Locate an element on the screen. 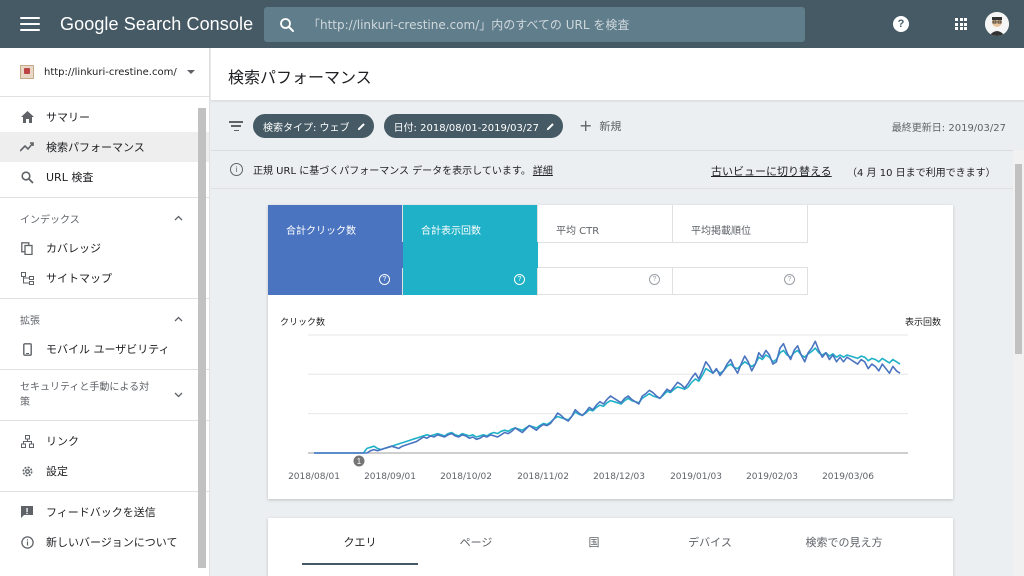 This screenshot has width=1024, height=576. sidebar-section-index: インデックス is located at coordinates (104, 218).